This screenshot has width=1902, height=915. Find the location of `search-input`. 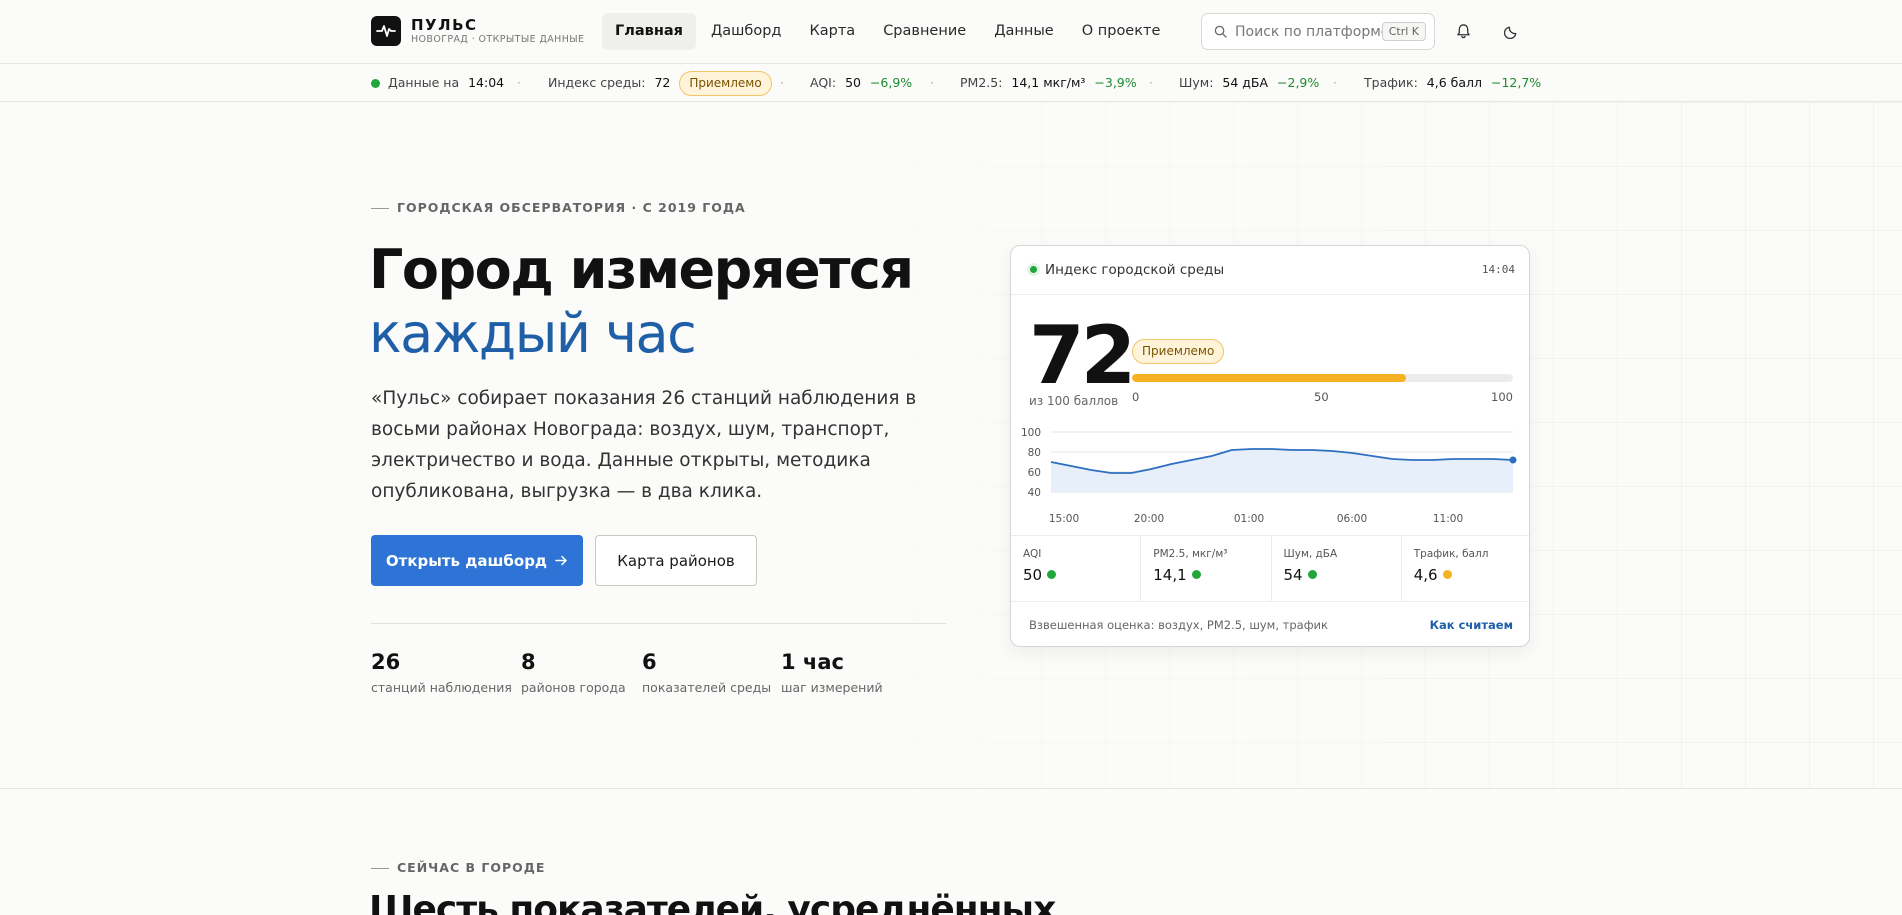

search-input is located at coordinates (1308, 31).